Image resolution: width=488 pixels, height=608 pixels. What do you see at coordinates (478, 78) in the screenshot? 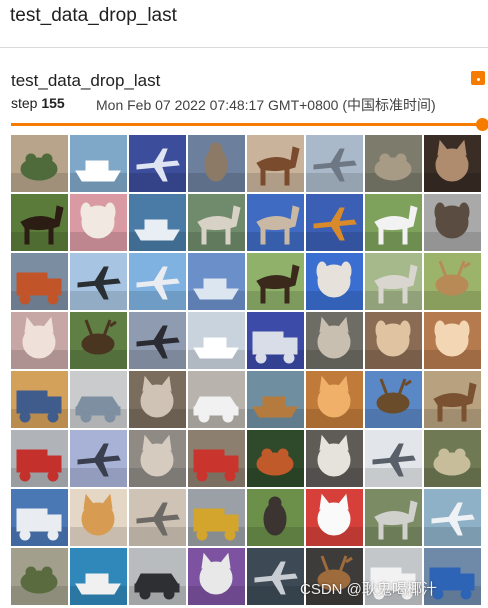
I see `fullscreen-icon` at bounding box center [478, 78].